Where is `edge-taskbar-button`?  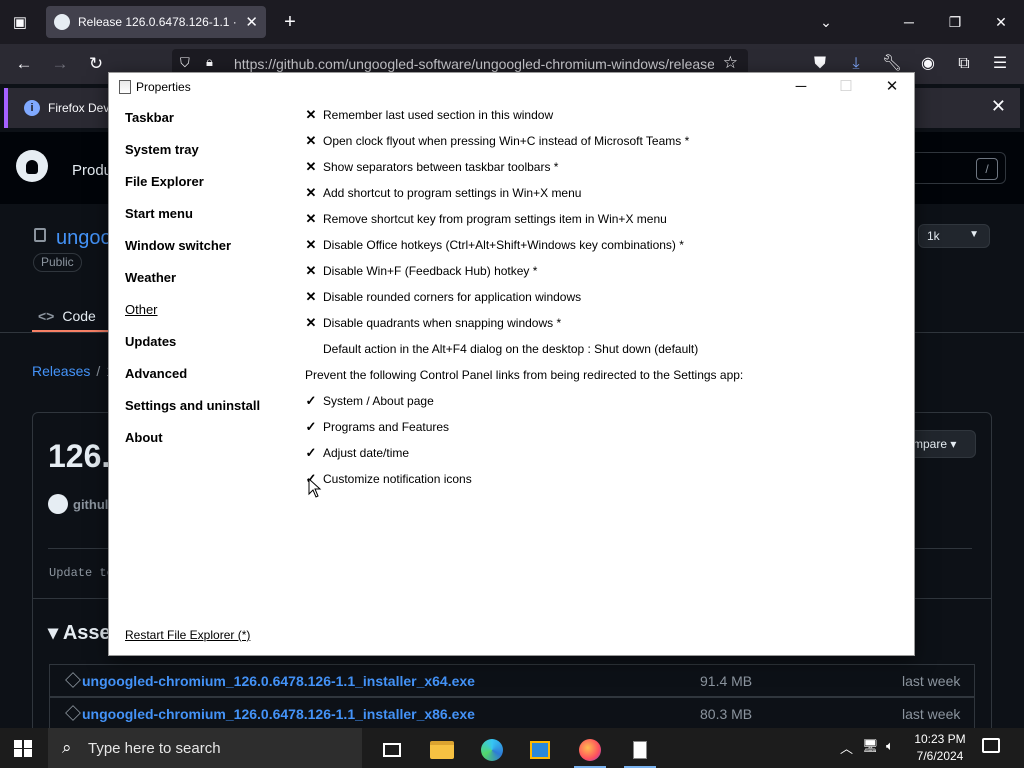
edge-taskbar-button is located at coordinates (492, 750).